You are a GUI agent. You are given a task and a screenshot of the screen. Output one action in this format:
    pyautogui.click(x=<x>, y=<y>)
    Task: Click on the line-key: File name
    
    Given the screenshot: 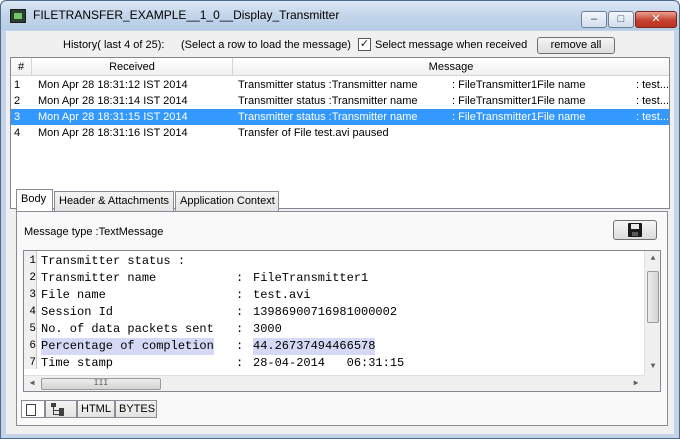 What is the action you would take?
    pyautogui.click(x=73, y=295)
    